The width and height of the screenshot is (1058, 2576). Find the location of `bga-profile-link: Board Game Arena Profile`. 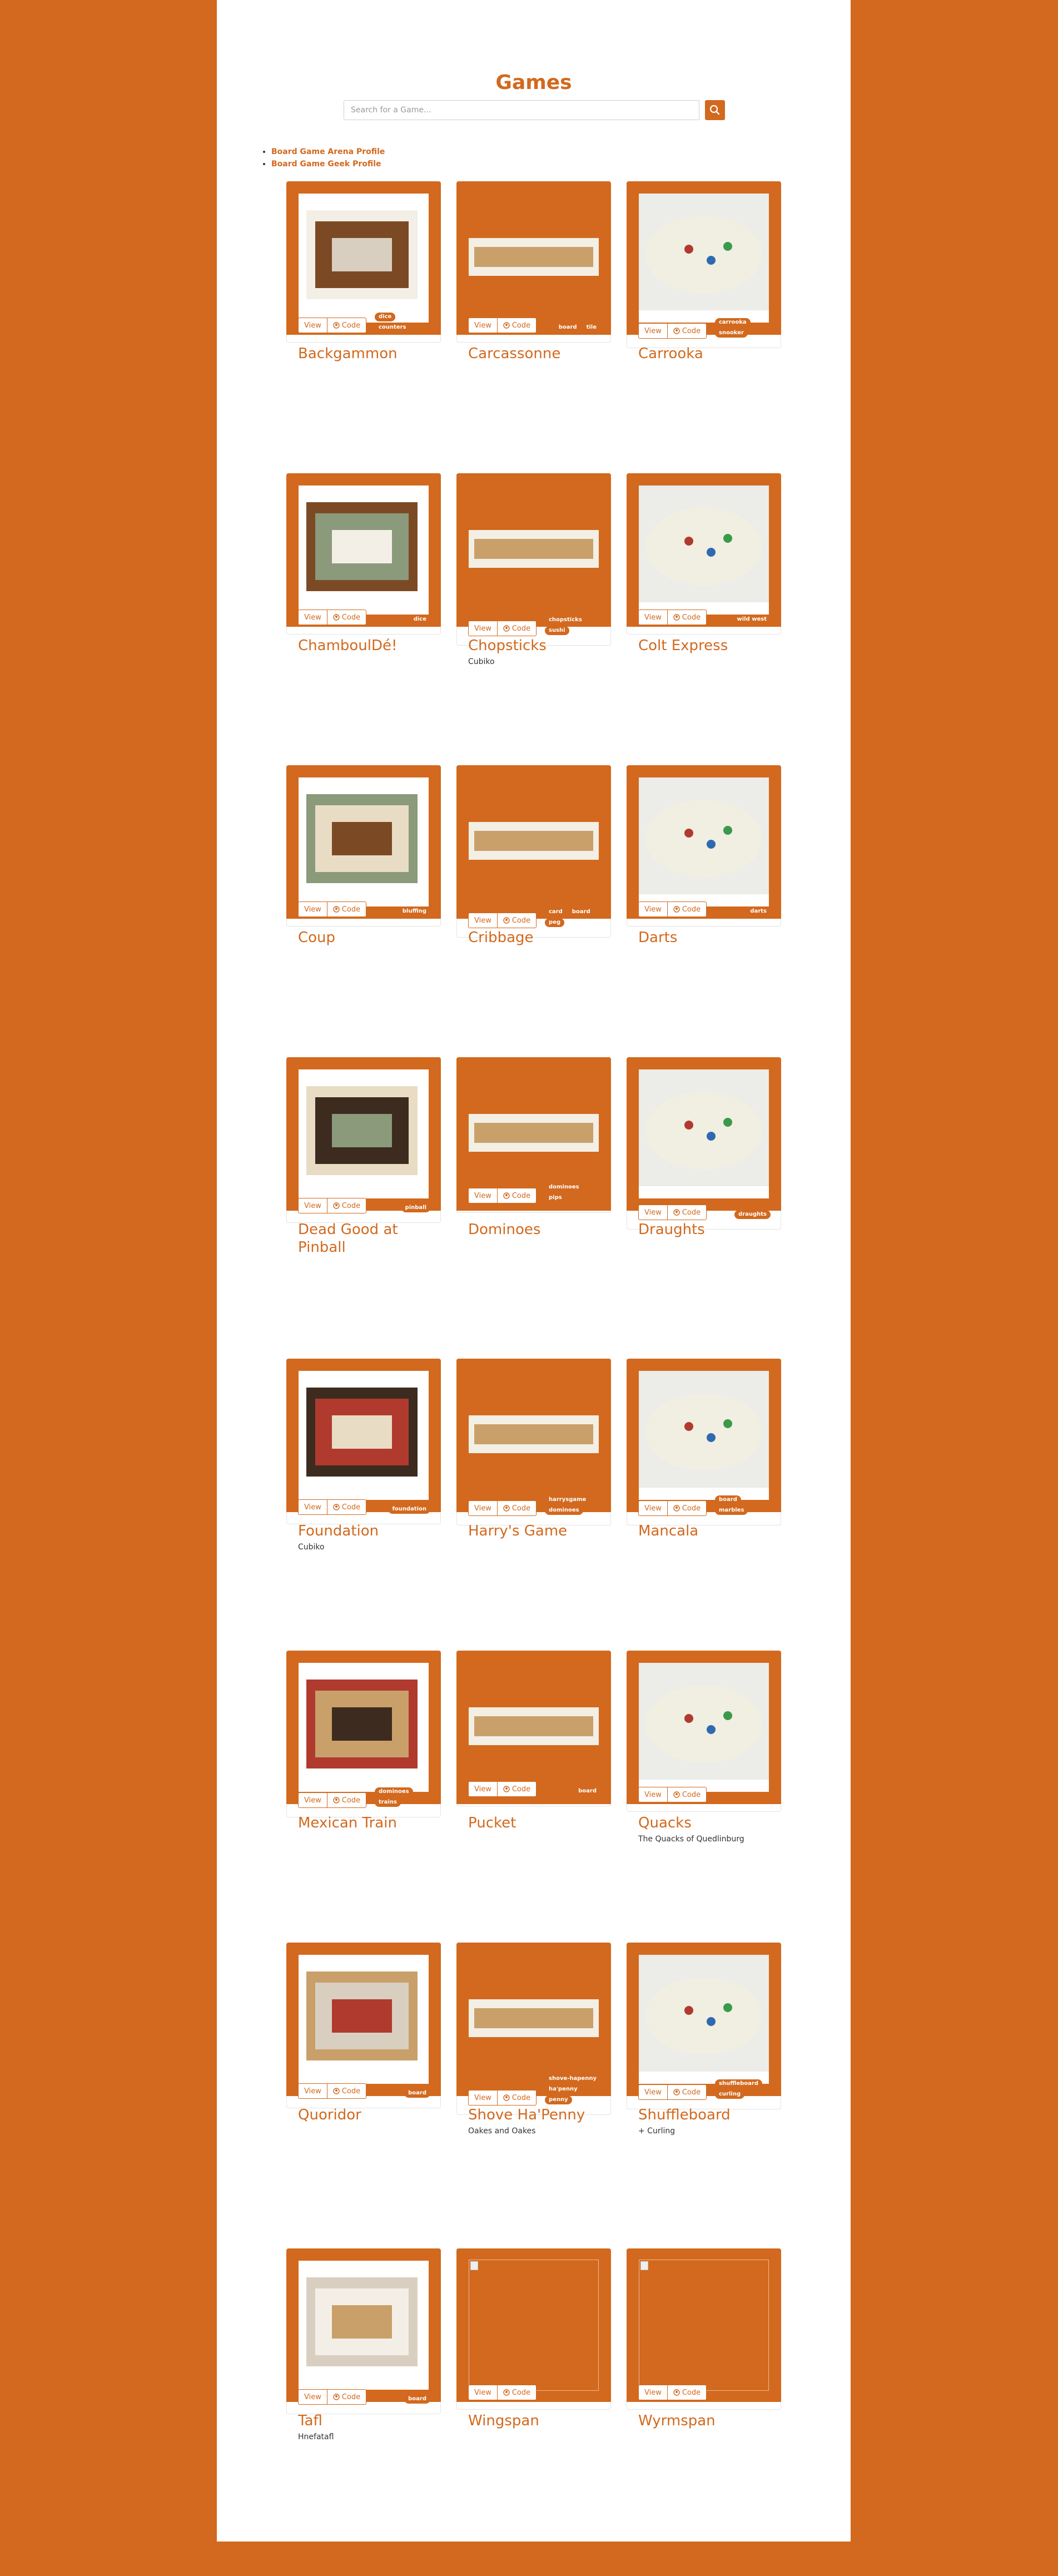

bga-profile-link: Board Game Arena Profile is located at coordinates (328, 151).